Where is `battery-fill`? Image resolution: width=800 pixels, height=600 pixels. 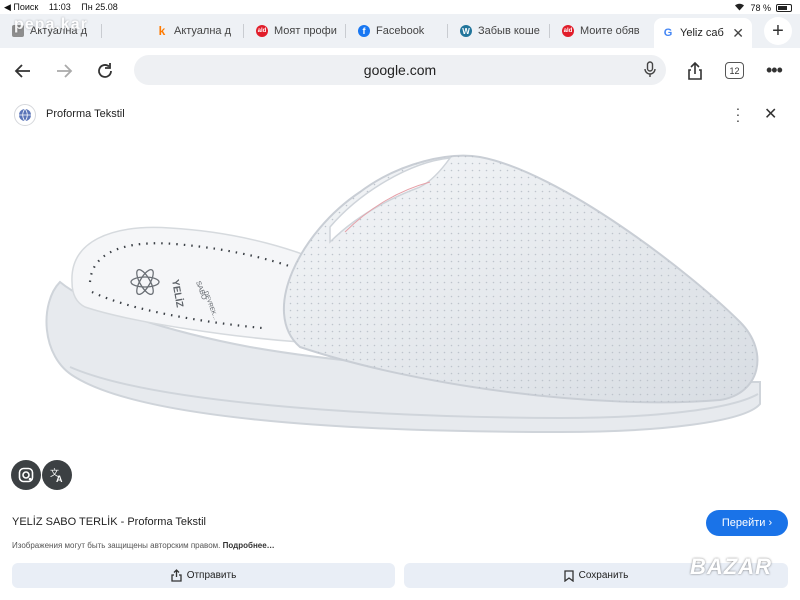
battery-fill is located at coordinates (782, 7).